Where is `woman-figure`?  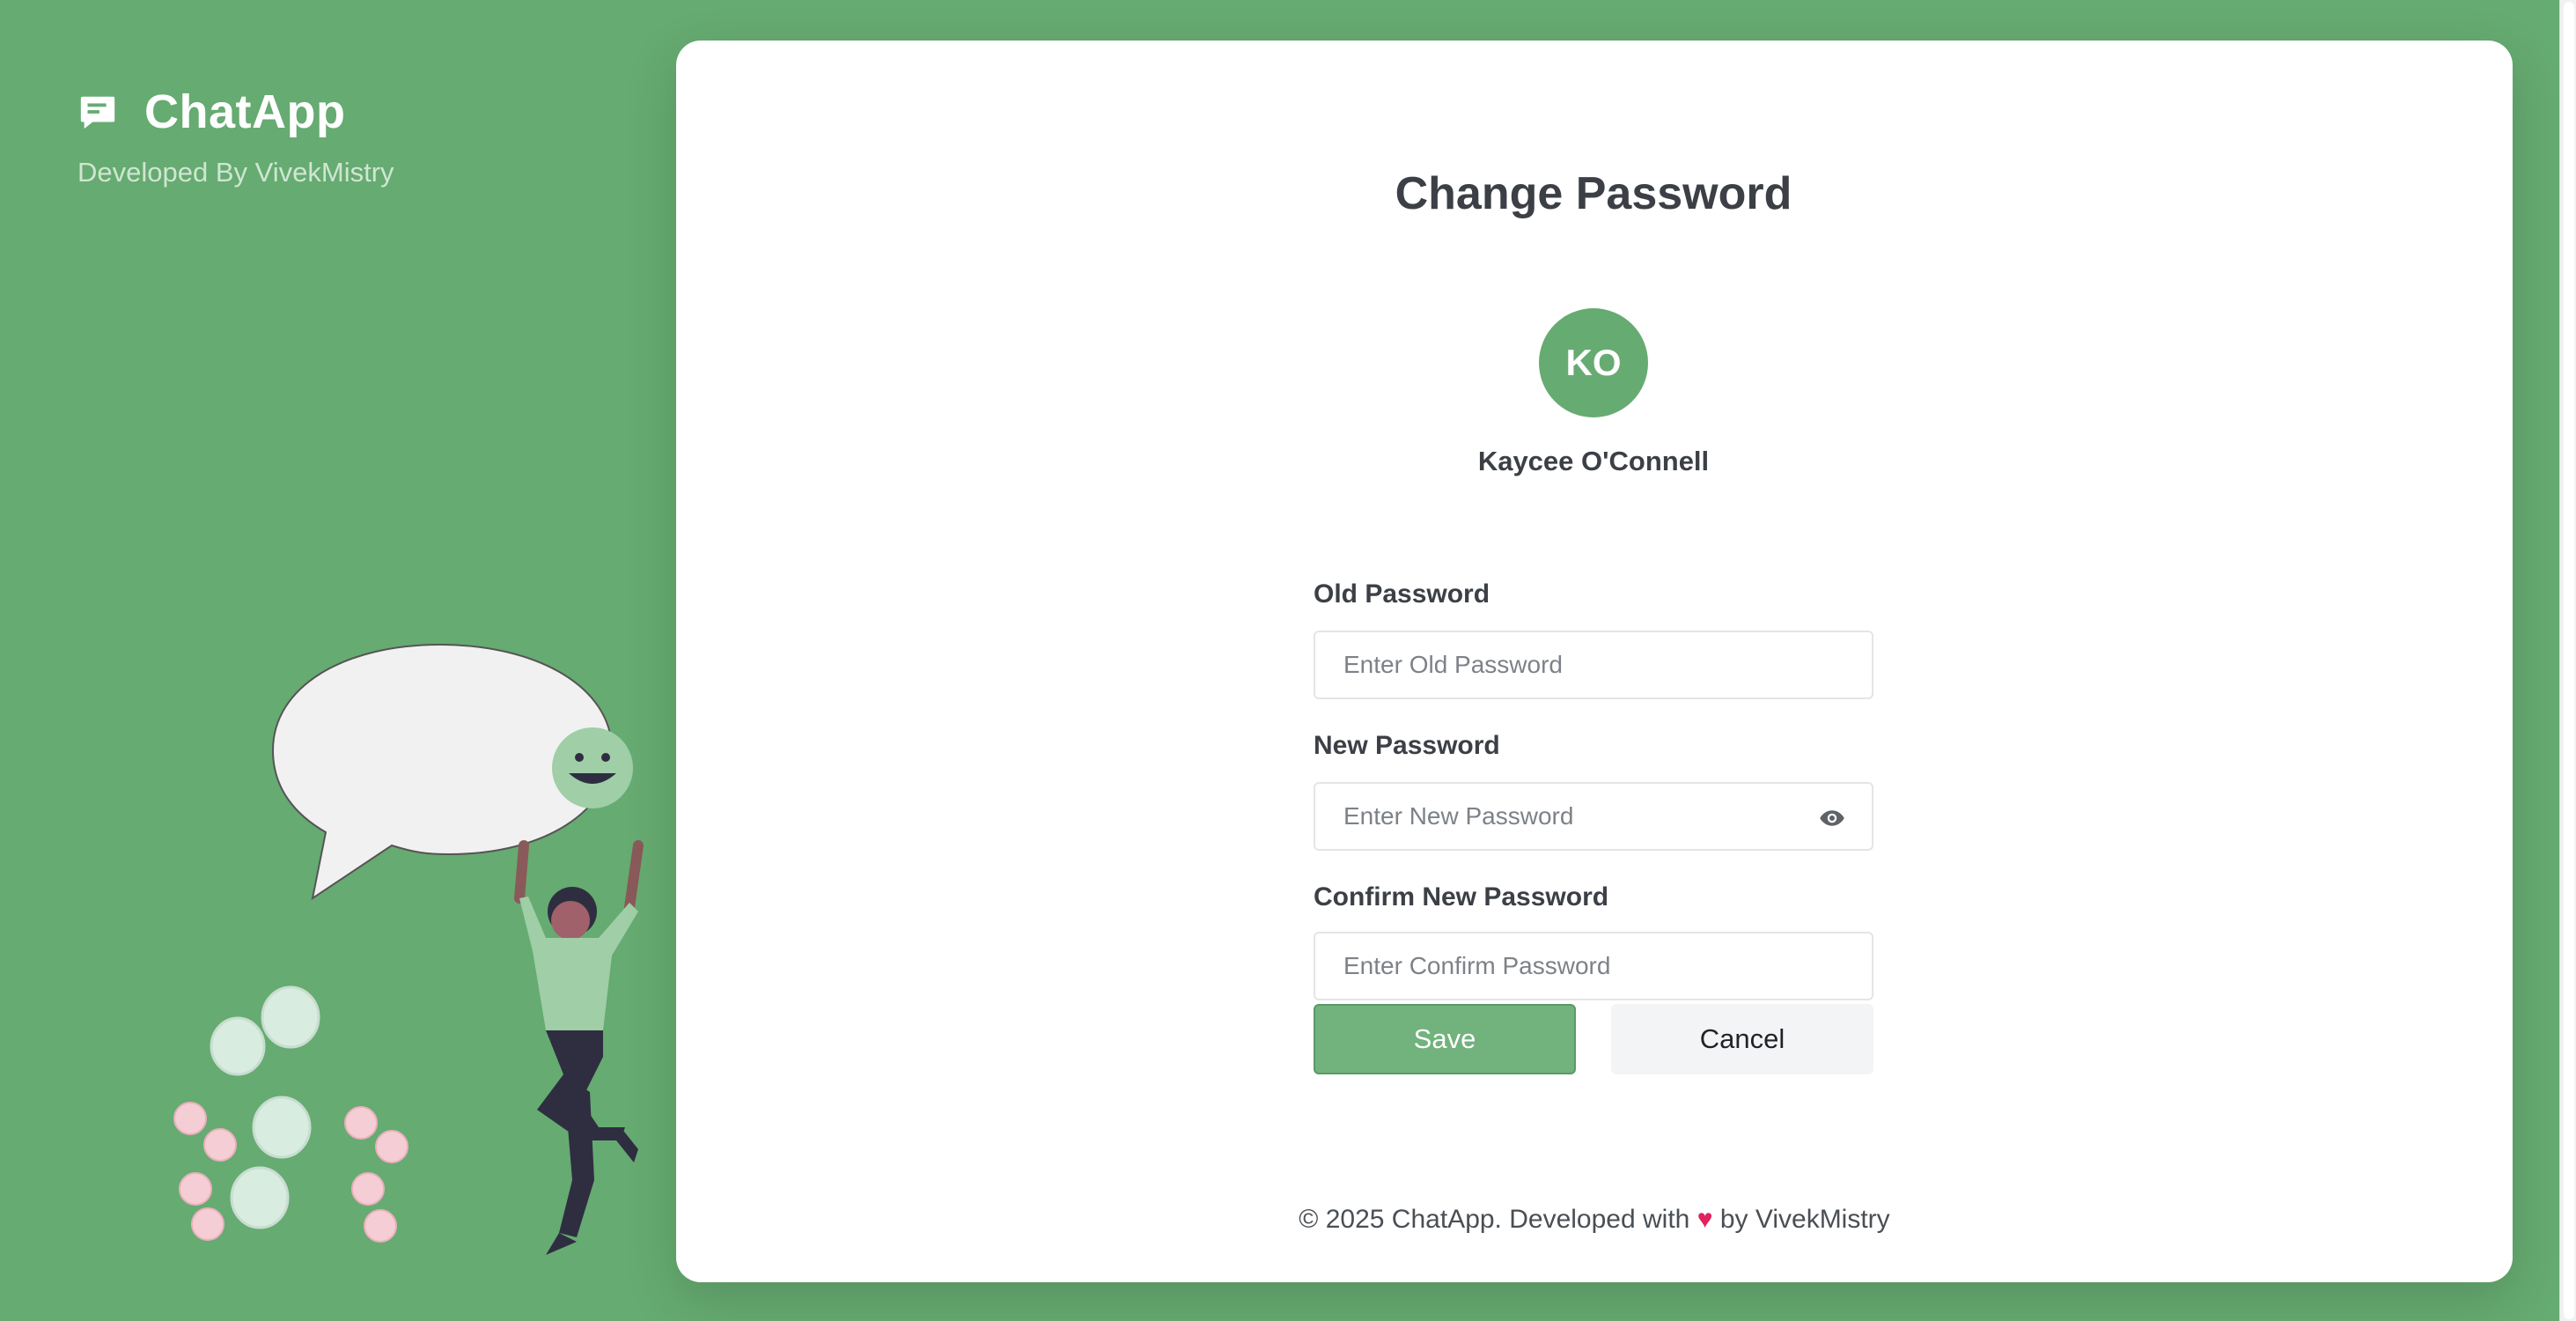 woman-figure is located at coordinates (579, 1048).